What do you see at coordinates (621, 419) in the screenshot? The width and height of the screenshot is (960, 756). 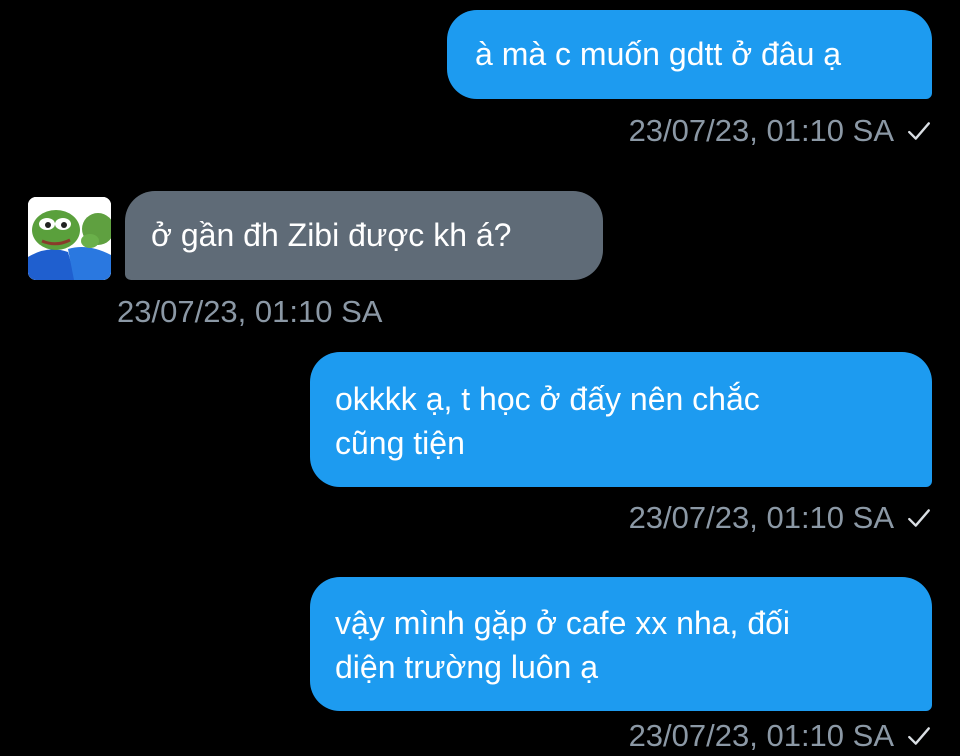 I see `message-bubble-outgoing: okkkk ạ, t học ở đấy nên chắc cũng tiện` at bounding box center [621, 419].